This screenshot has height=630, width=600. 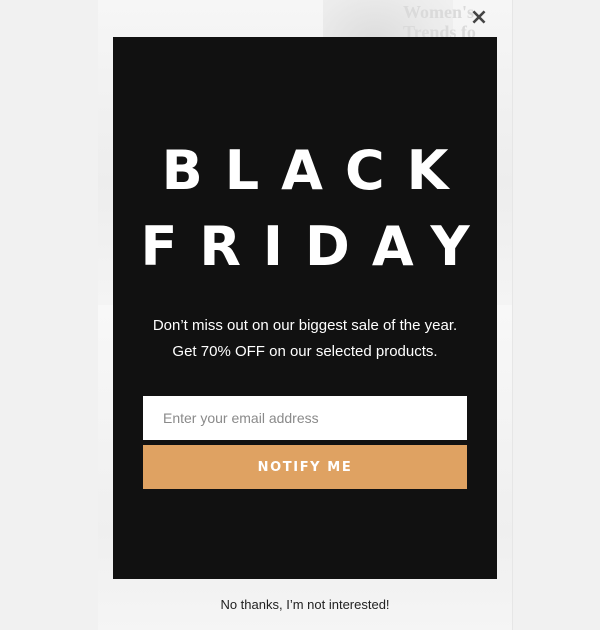 I want to click on close-icon: ×, so click(x=479, y=18).